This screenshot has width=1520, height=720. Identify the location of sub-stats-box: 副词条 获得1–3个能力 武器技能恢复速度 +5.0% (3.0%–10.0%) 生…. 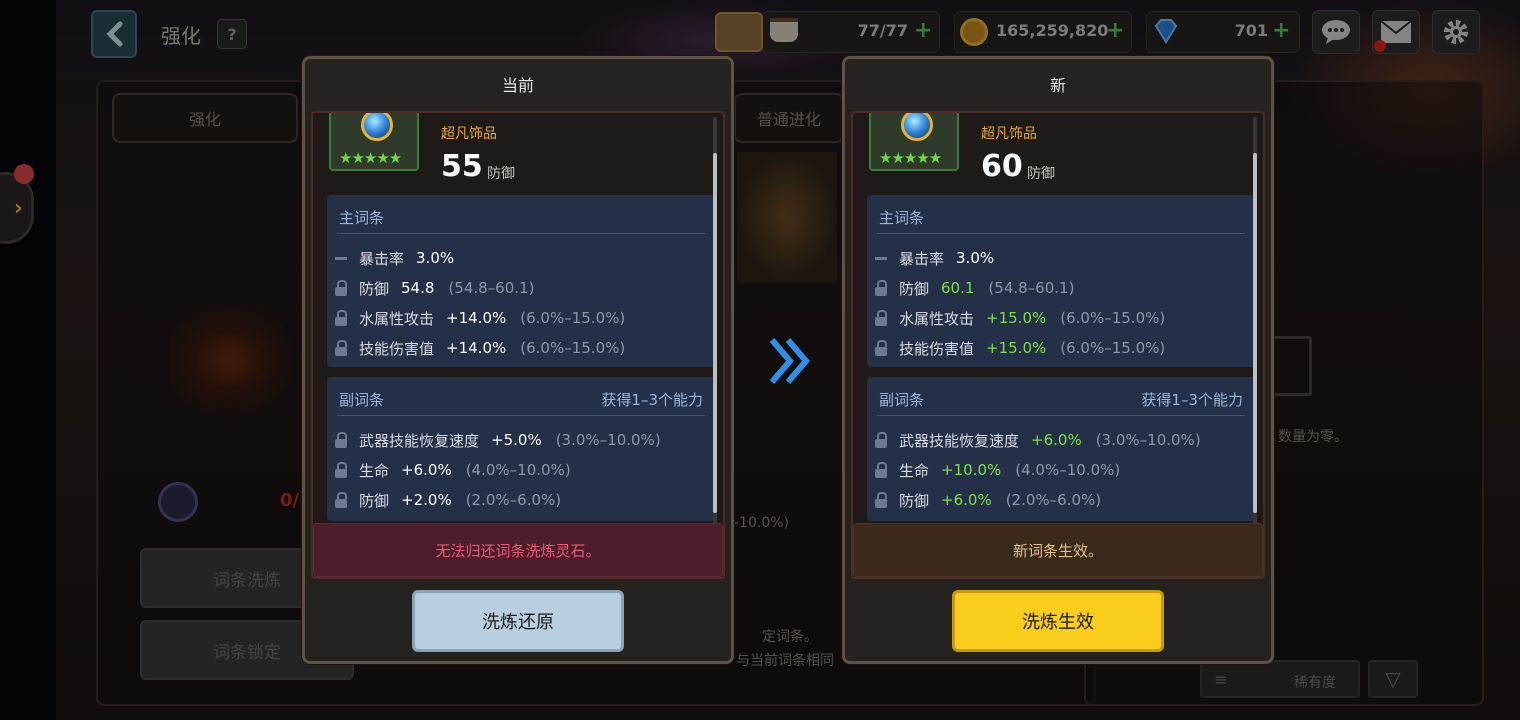
(521, 449).